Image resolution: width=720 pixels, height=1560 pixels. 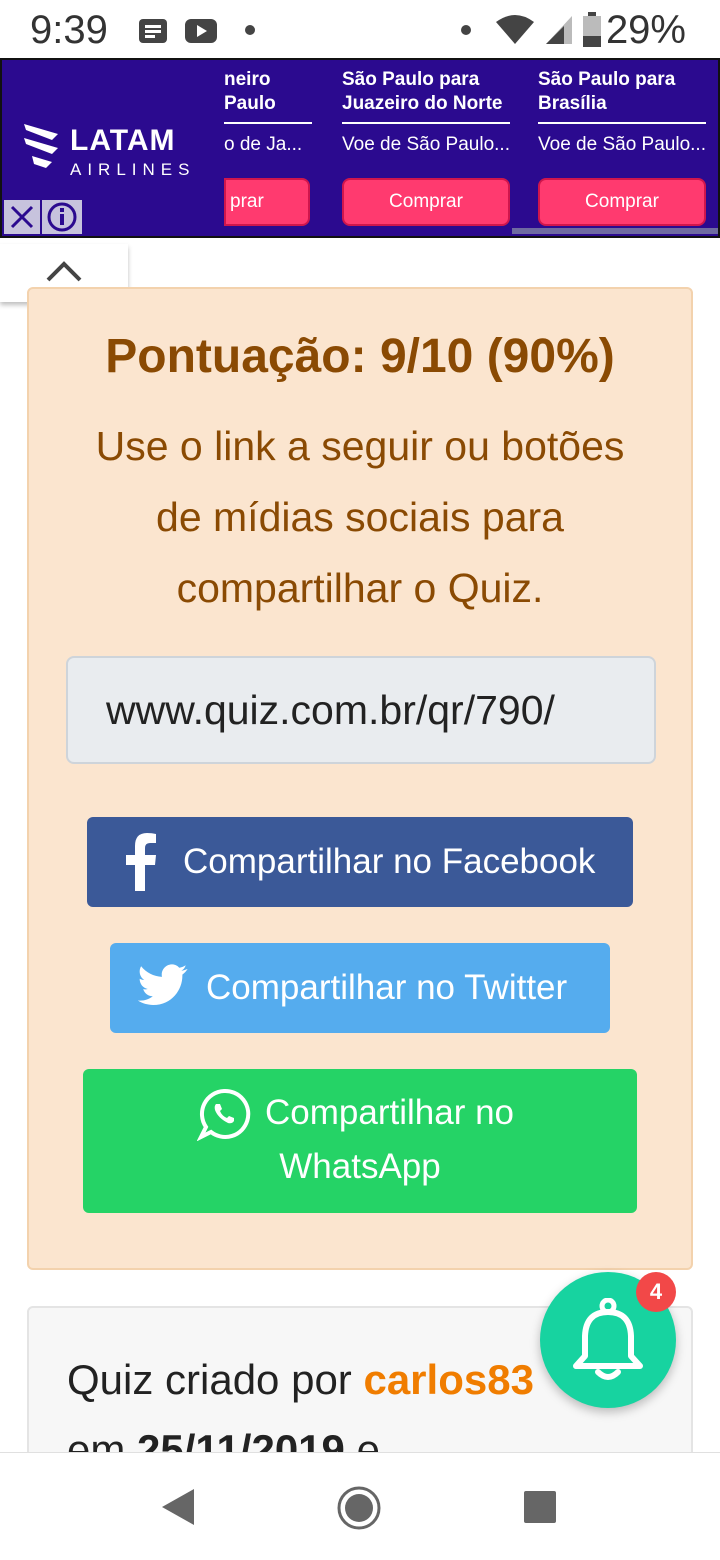 I want to click on ad-buy-button: prar, so click(x=267, y=202).